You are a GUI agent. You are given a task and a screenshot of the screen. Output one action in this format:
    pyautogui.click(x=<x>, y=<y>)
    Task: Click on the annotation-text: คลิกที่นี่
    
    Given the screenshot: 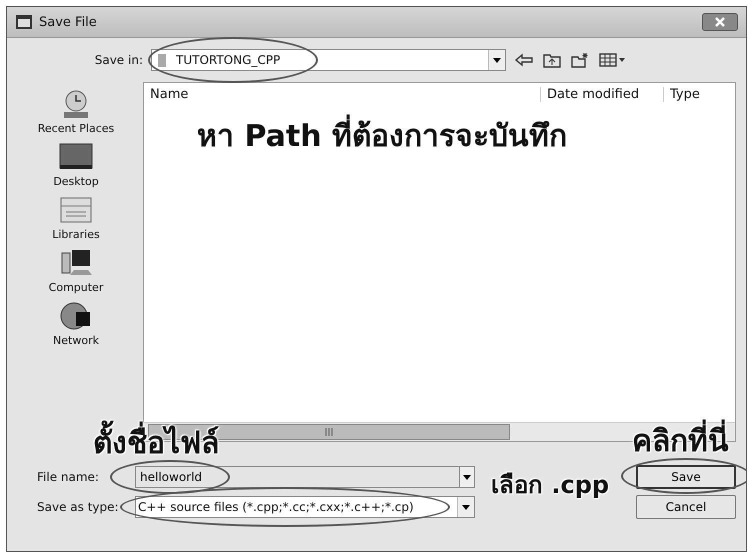 What is the action you would take?
    pyautogui.click(x=680, y=440)
    